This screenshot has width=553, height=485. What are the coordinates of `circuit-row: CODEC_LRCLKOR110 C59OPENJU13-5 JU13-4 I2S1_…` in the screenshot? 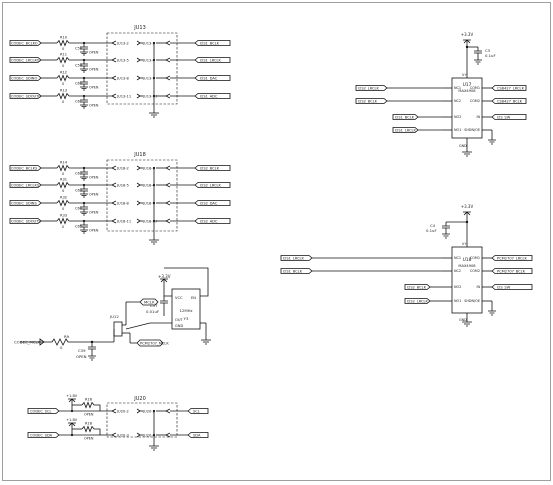 It's located at (120, 63).